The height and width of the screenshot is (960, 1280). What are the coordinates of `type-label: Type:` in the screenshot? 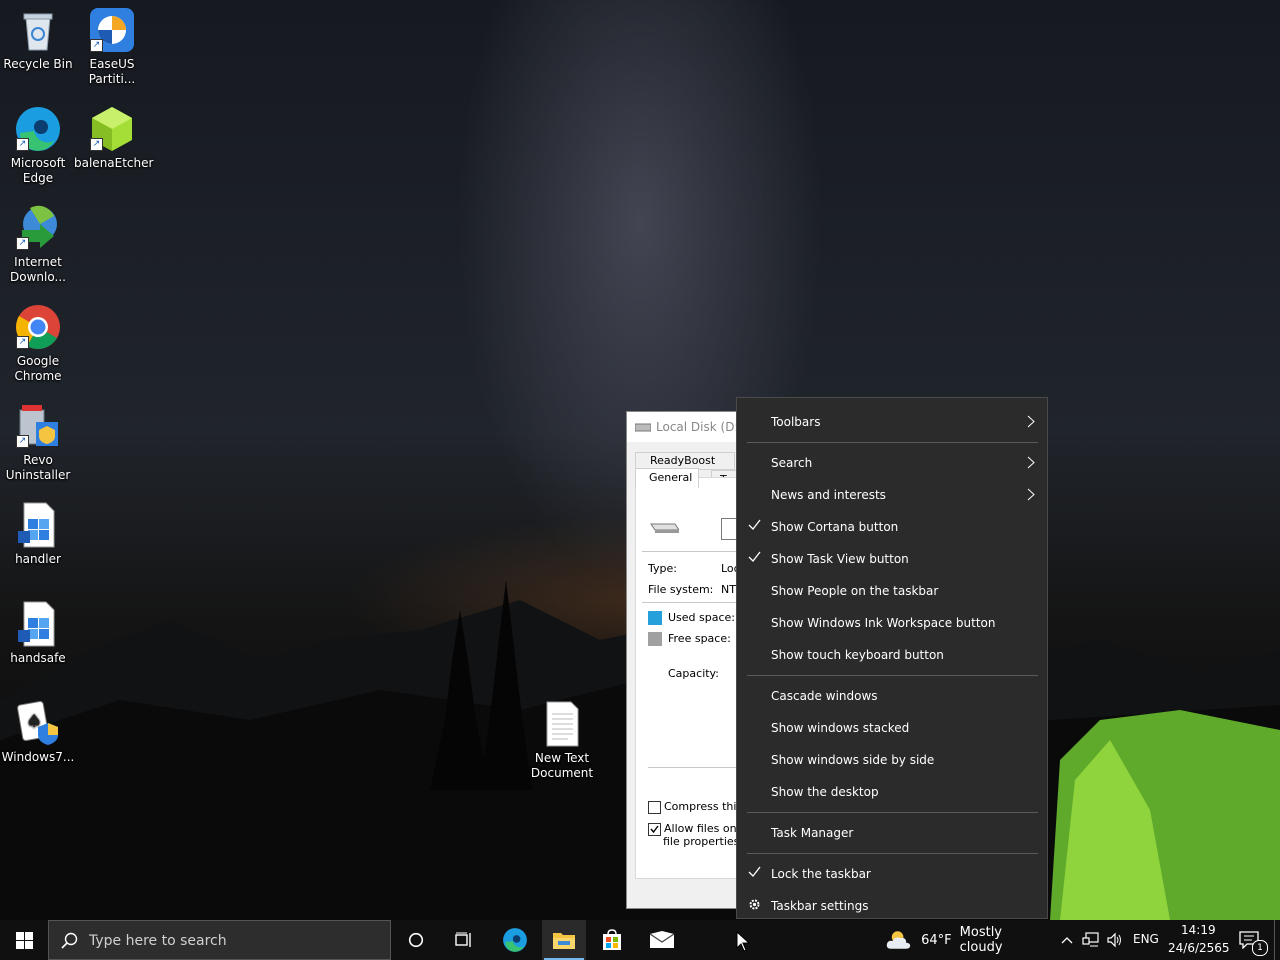 It's located at (662, 568).